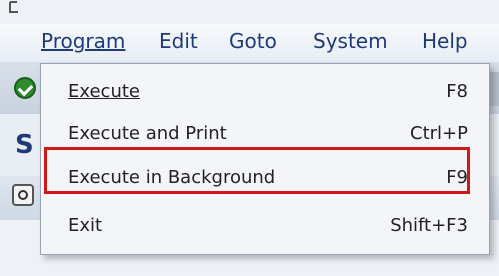 This screenshot has height=276, width=499. I want to click on menu-item-exit: Exit Shift+F3, so click(265, 227).